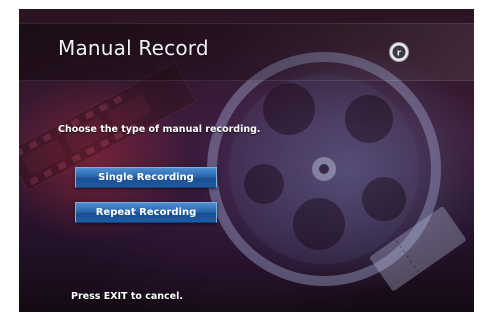 The image size is (491, 322). Describe the element at coordinates (146, 177) in the screenshot. I see `single-recording-button: Single Recording` at that location.